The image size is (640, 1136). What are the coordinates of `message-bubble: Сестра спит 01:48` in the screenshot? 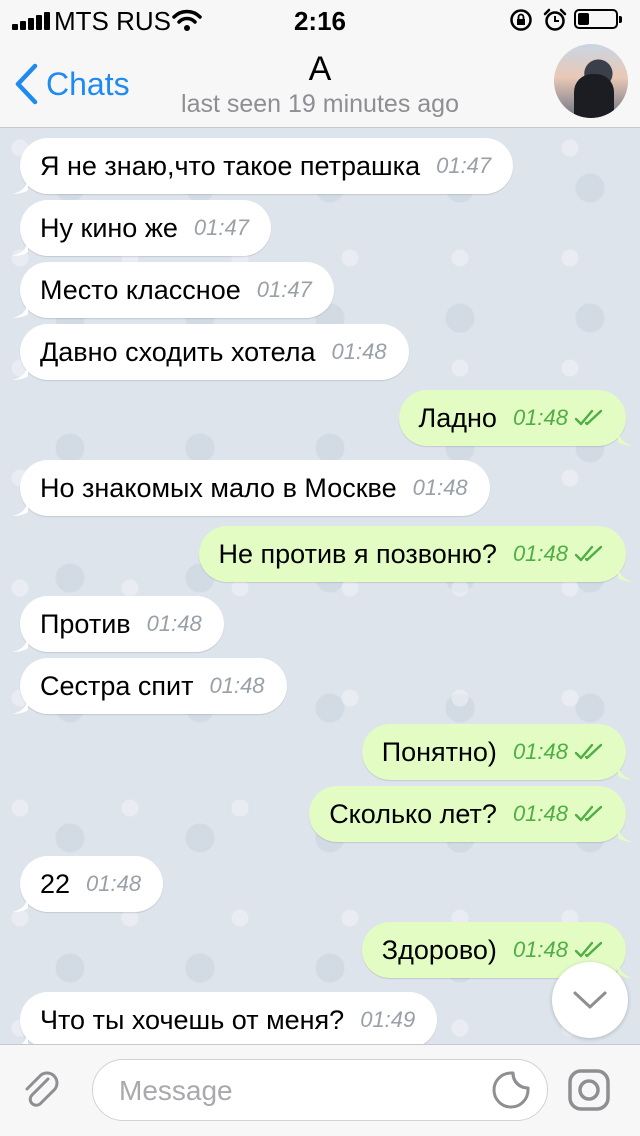 It's located at (149, 686).